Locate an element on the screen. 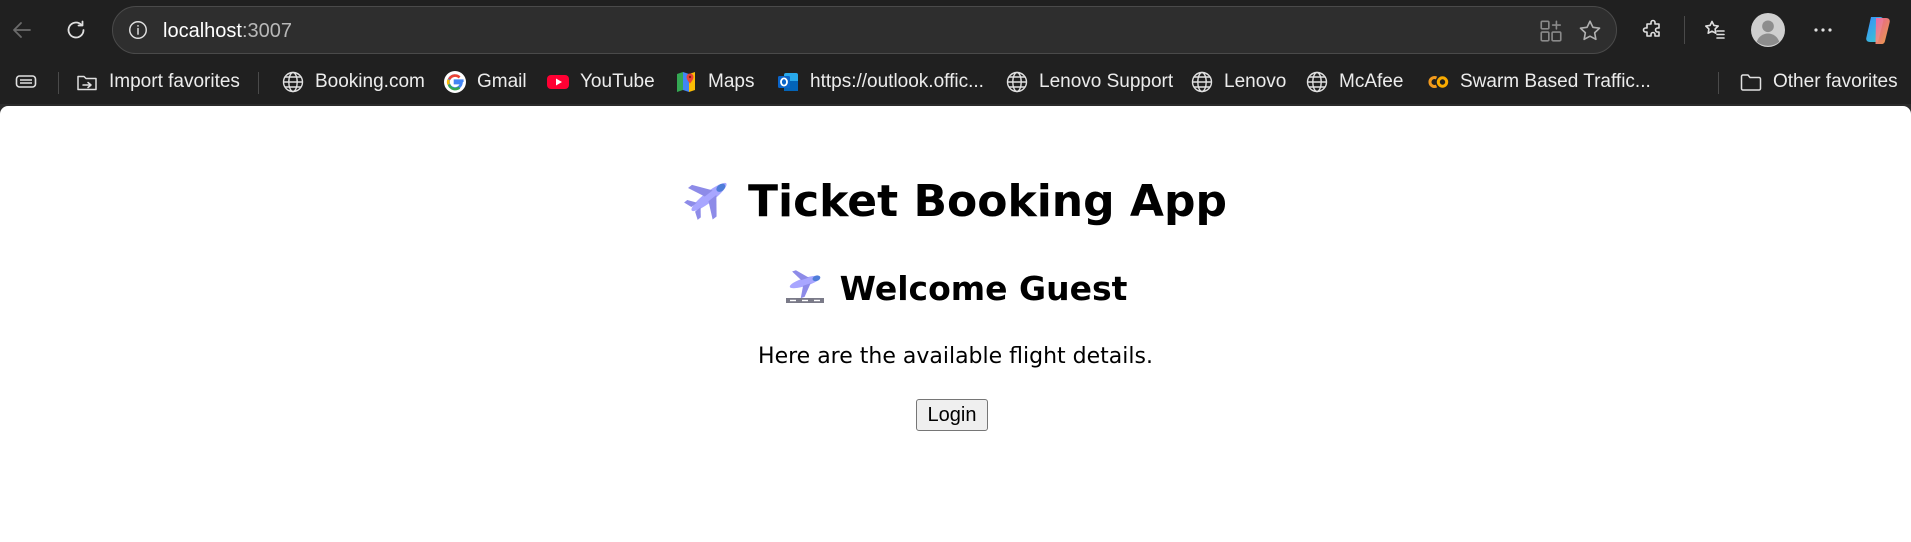 This screenshot has width=1911, height=542. bookmark-maps: Maps is located at coordinates (714, 82).